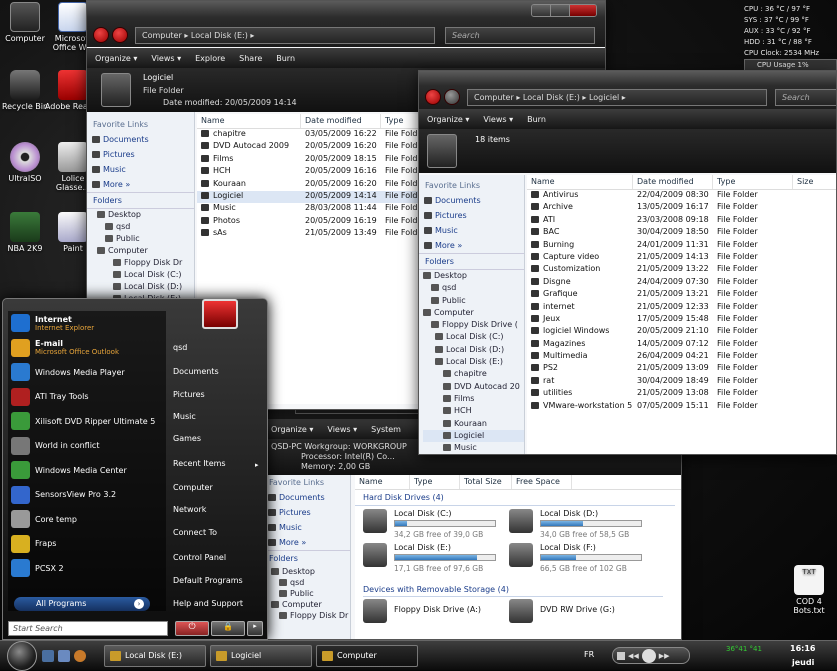 The height and width of the screenshot is (671, 837). Describe the element at coordinates (228, 628) in the screenshot. I see `lock-button: 🔒` at that location.